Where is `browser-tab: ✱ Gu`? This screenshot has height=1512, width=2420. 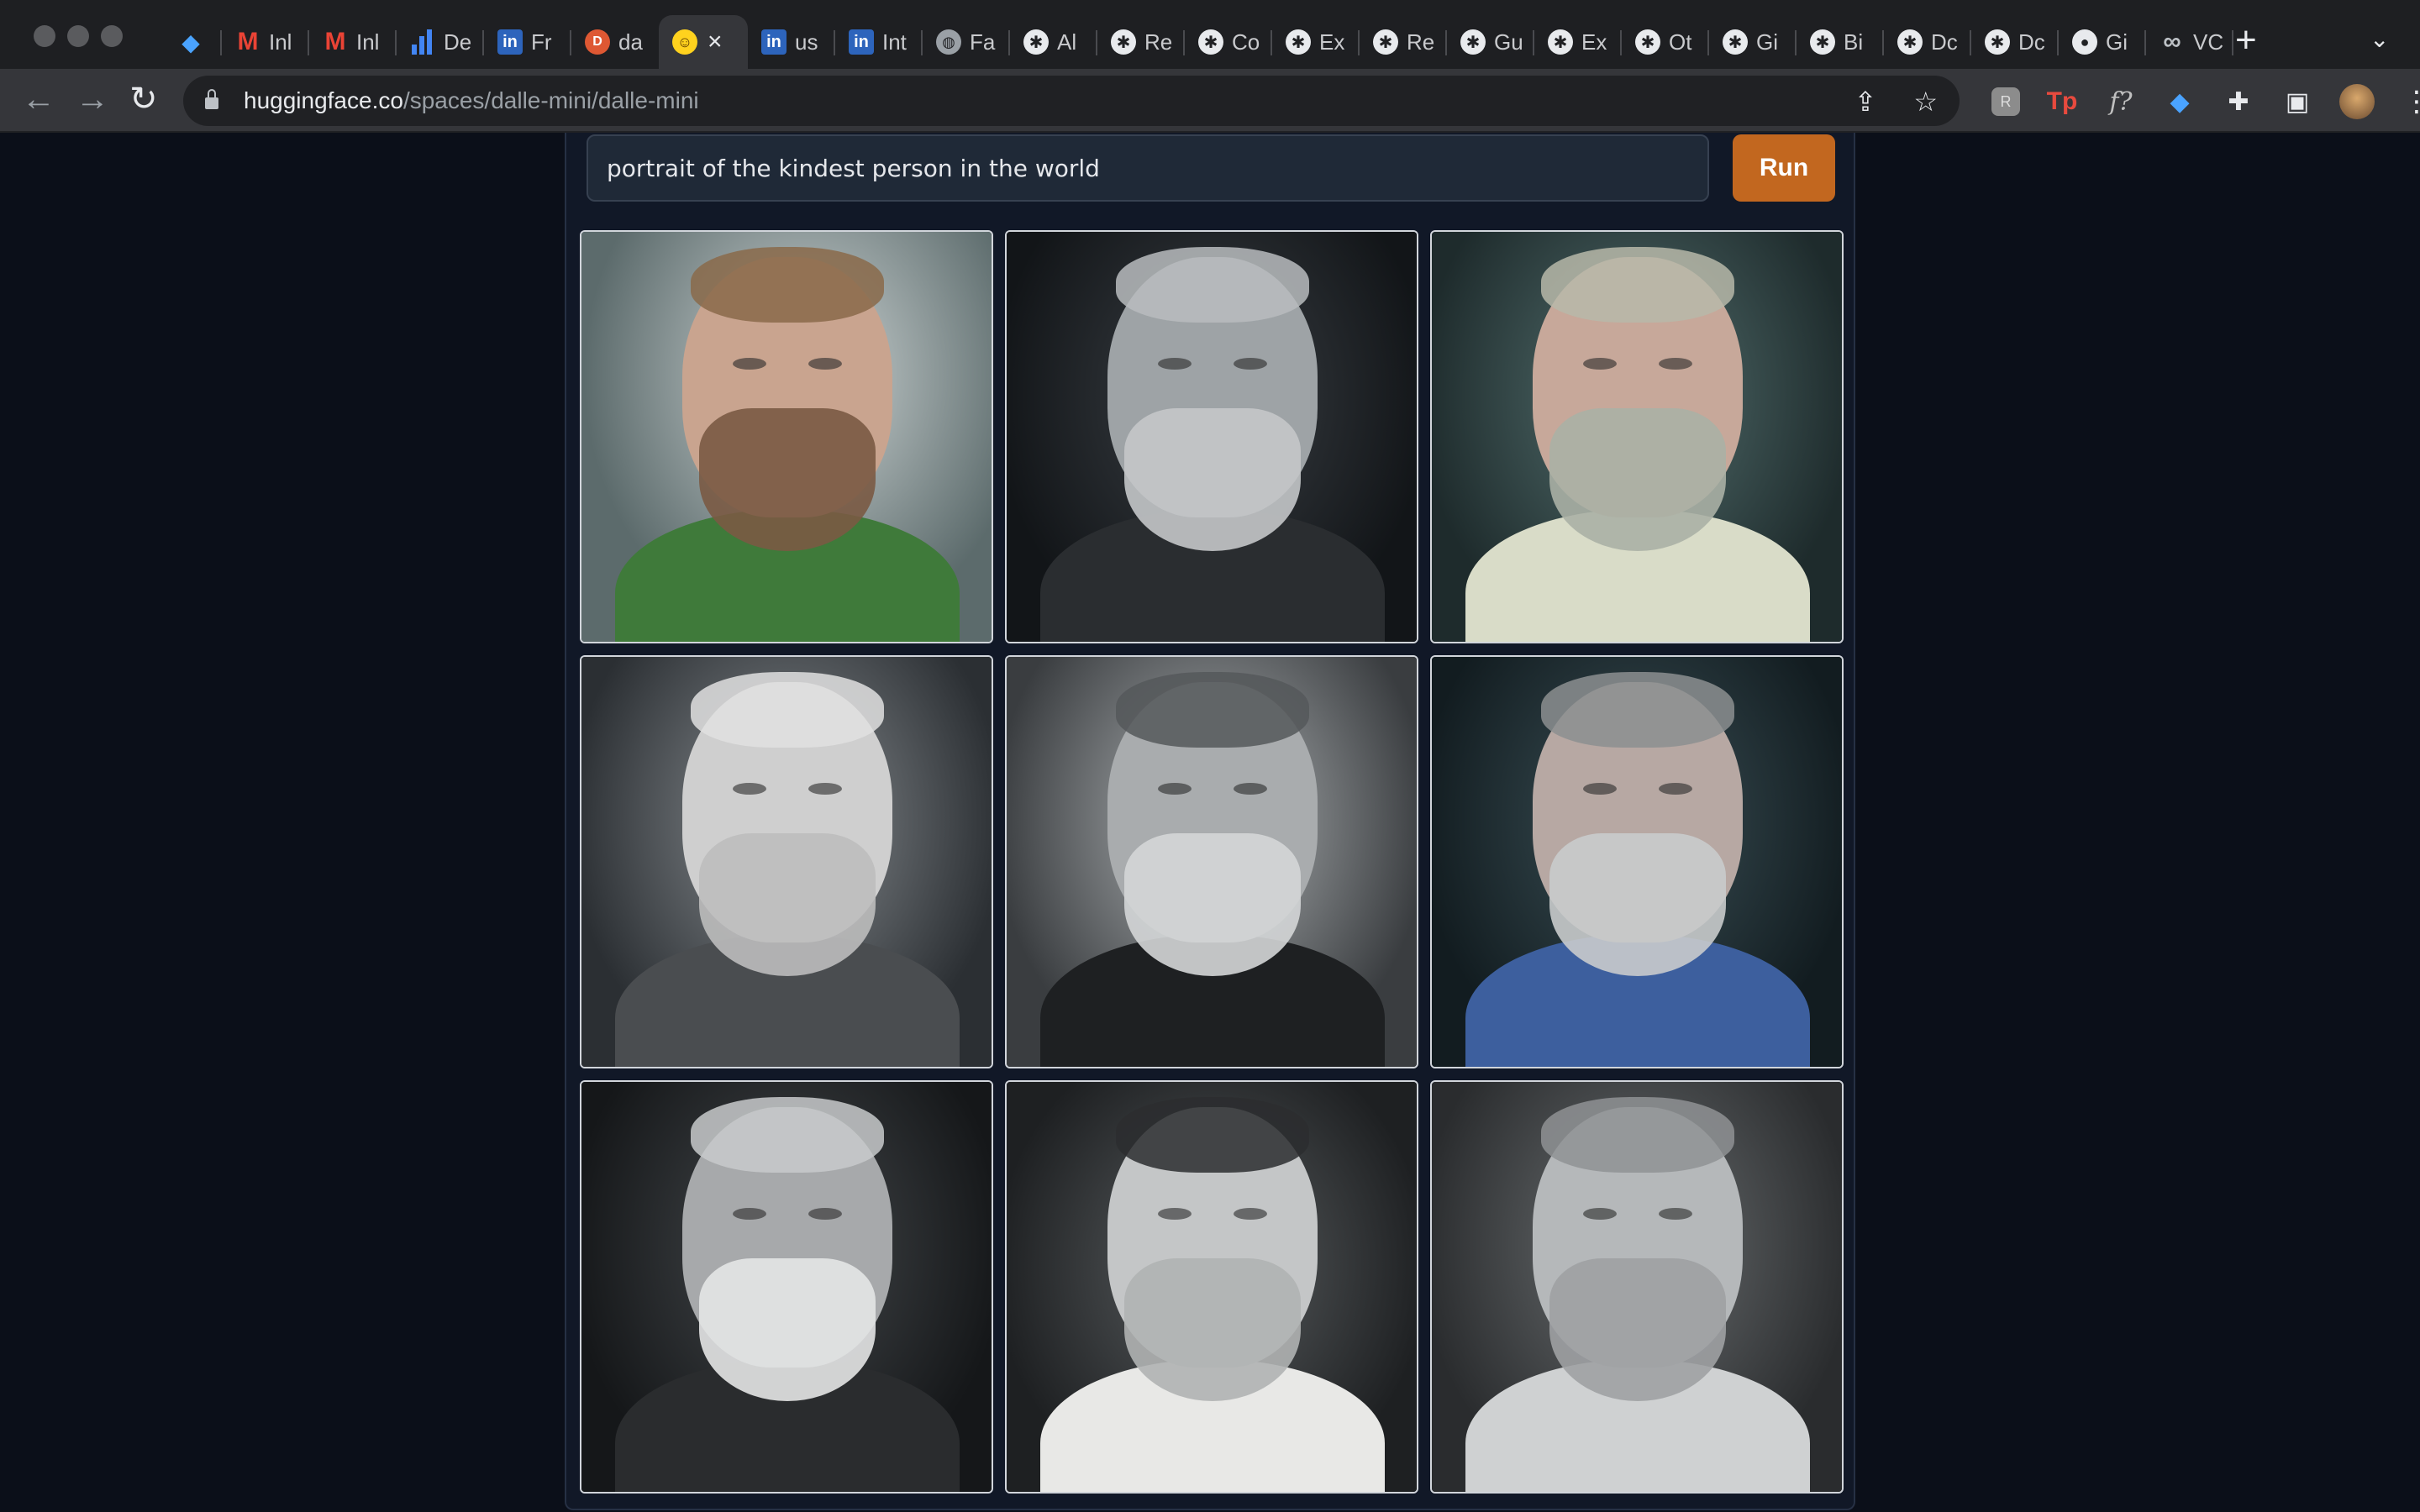
browser-tab: ✱ Gu is located at coordinates (1490, 42).